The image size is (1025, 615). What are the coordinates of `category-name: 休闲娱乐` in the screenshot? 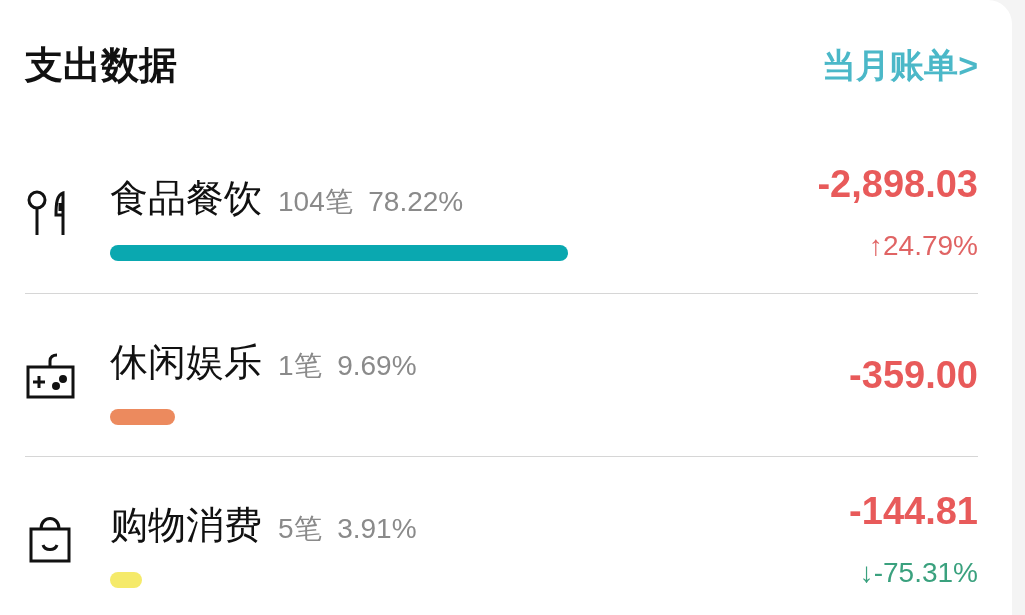 It's located at (186, 362).